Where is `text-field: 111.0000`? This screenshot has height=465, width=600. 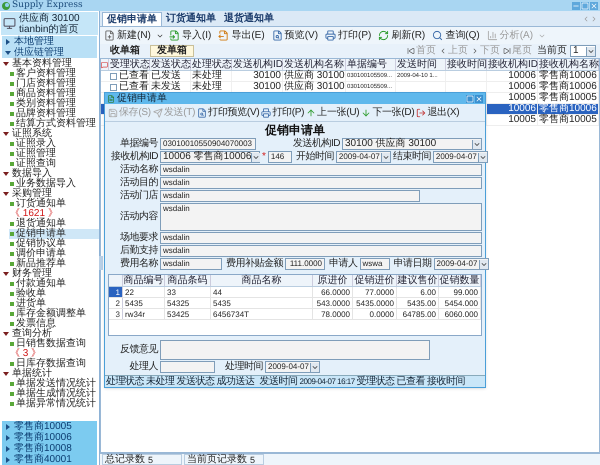
text-field: 111.0000 is located at coordinates (305, 264).